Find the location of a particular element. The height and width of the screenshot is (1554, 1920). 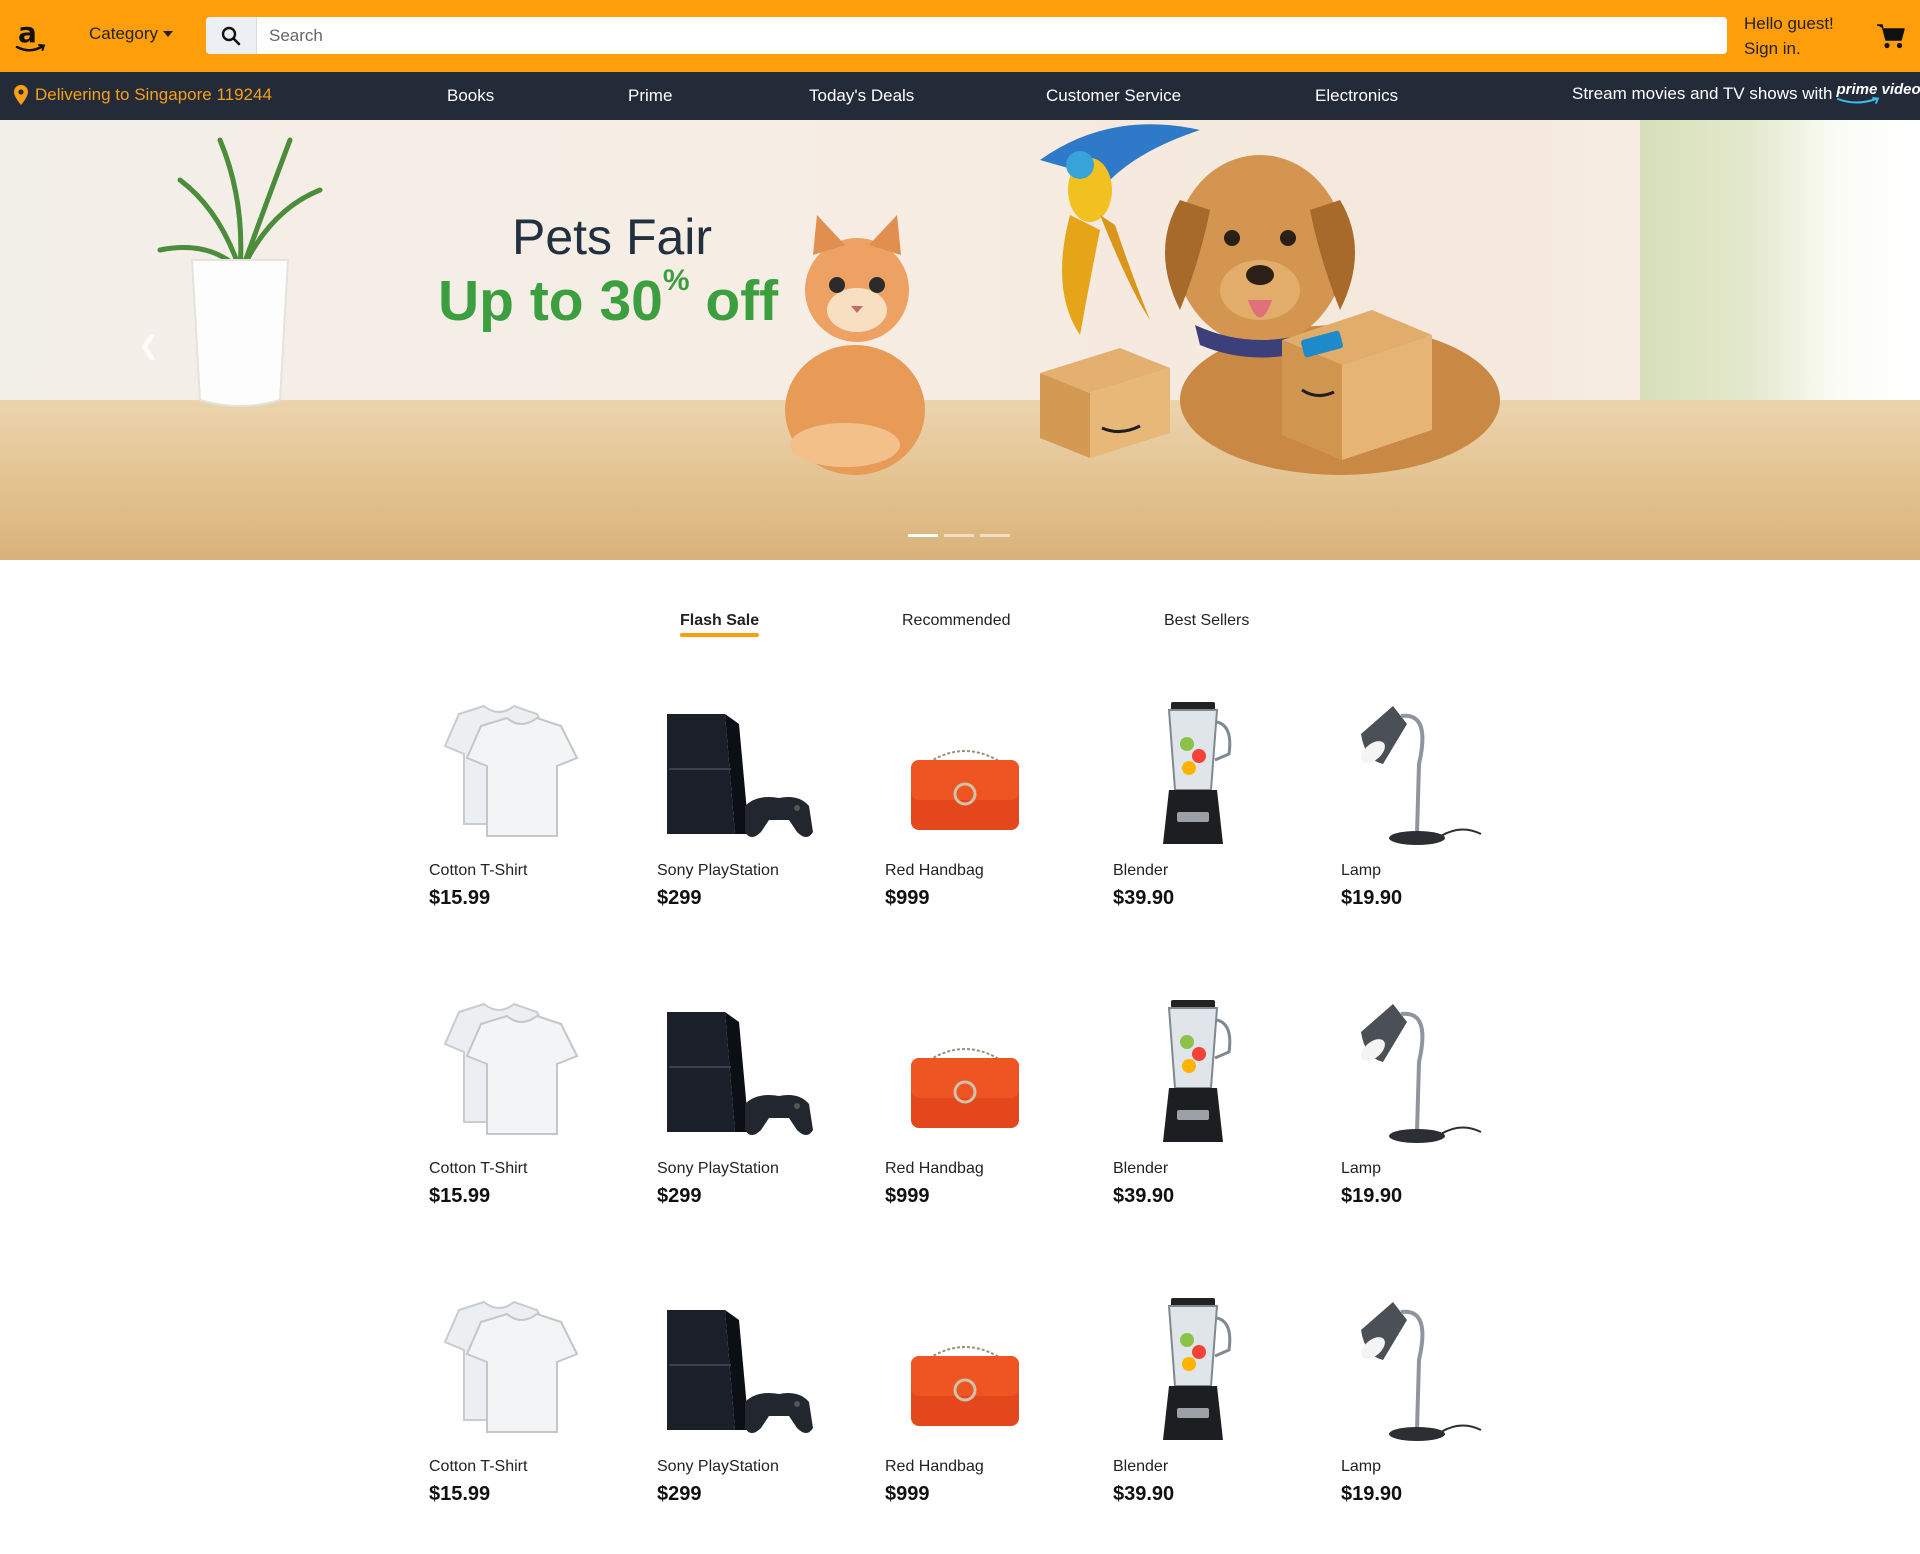

banner-window-curtain is located at coordinates (1780, 265).